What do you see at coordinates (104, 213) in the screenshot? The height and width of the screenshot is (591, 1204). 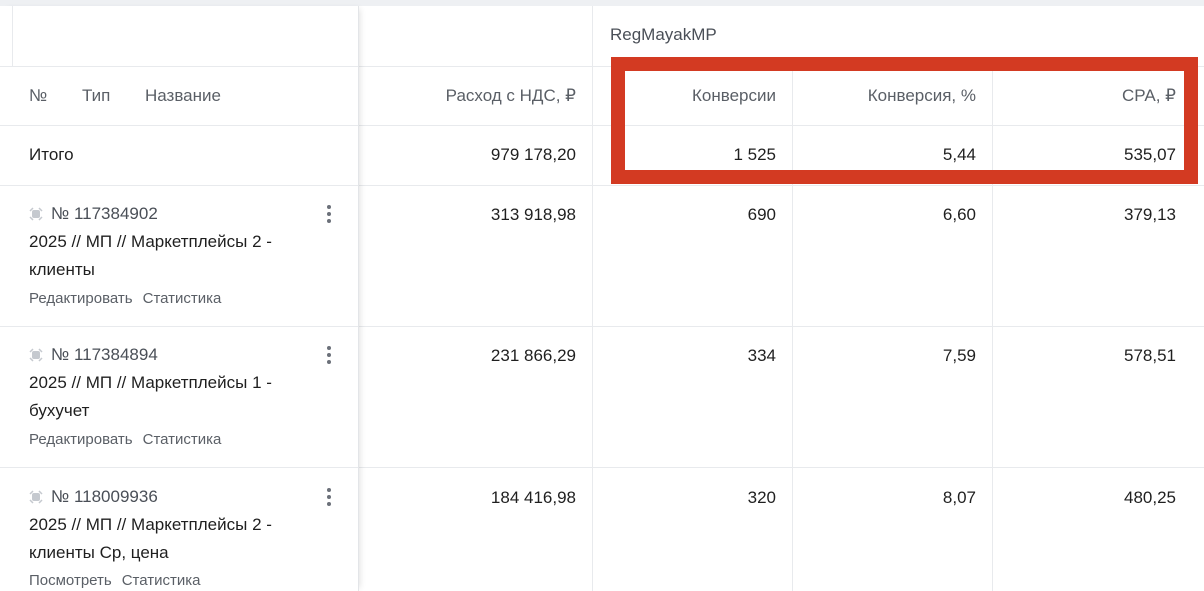 I see `campaign-id-text: № 117384902` at bounding box center [104, 213].